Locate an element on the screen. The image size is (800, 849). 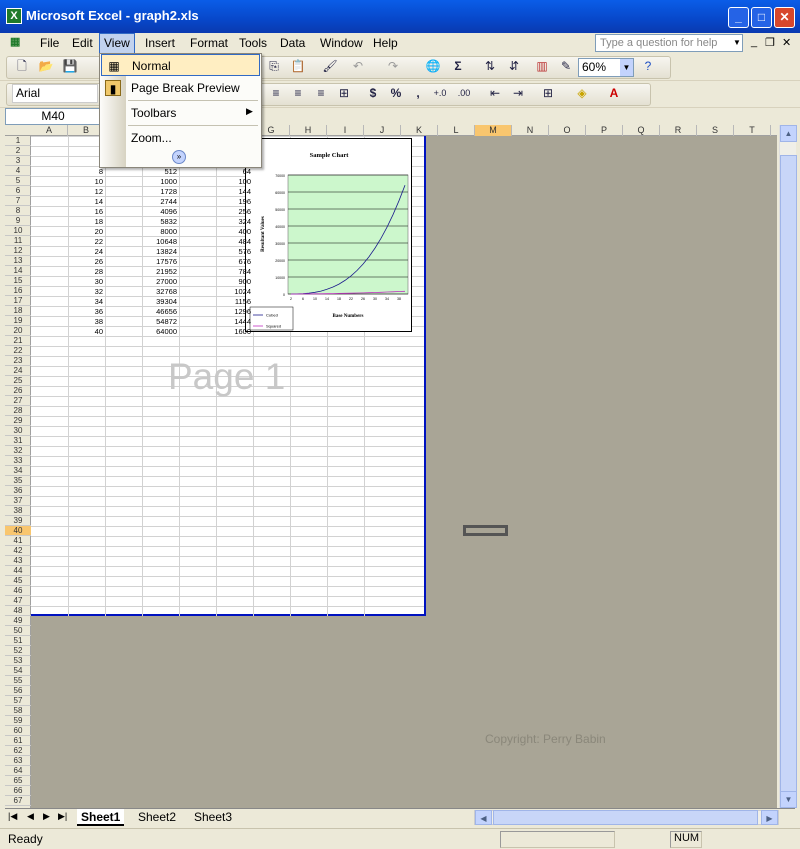
cell-b8: 16 is located at coordinates (88, 211).